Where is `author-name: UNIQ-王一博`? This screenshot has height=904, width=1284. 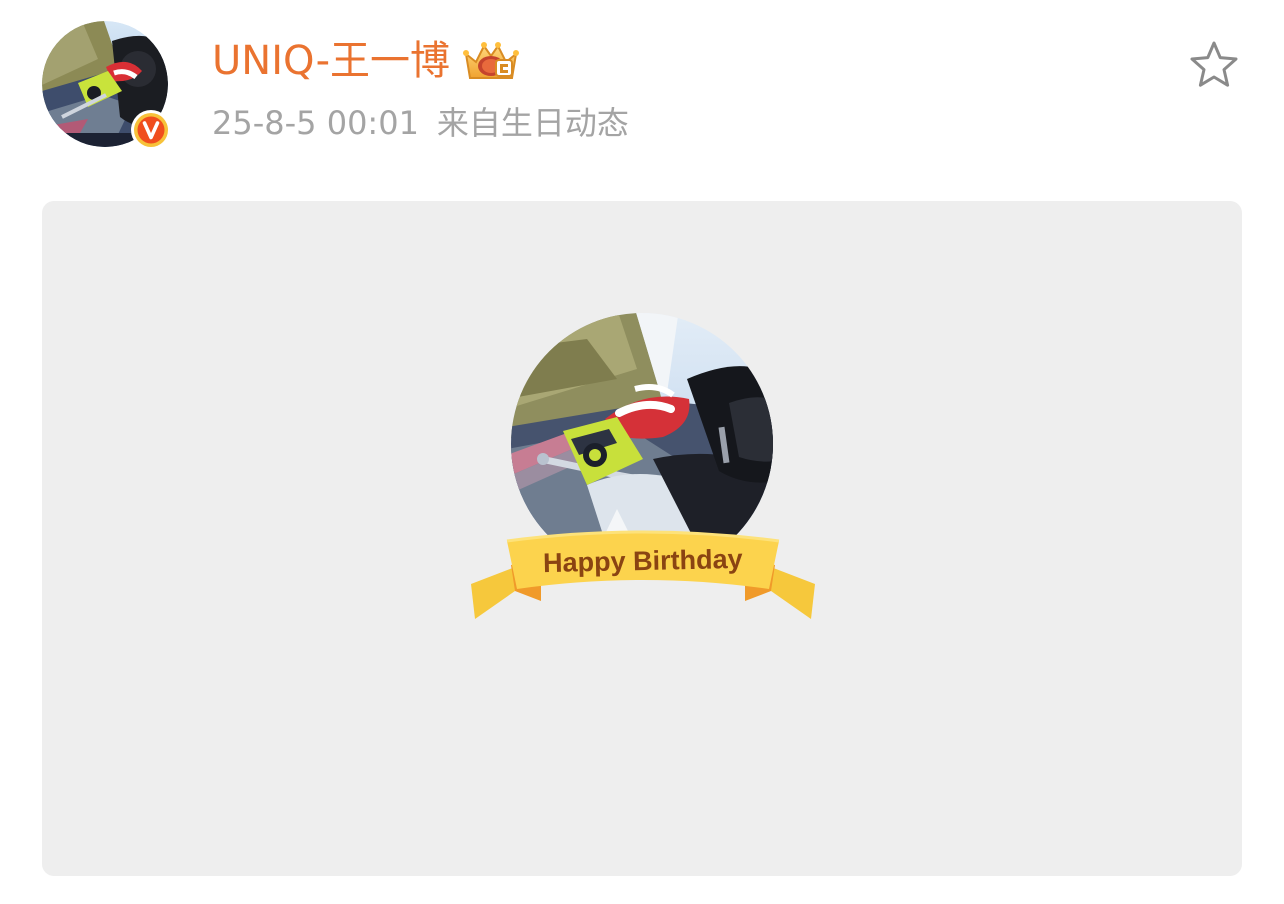 author-name: UNIQ-王一博 is located at coordinates (331, 61).